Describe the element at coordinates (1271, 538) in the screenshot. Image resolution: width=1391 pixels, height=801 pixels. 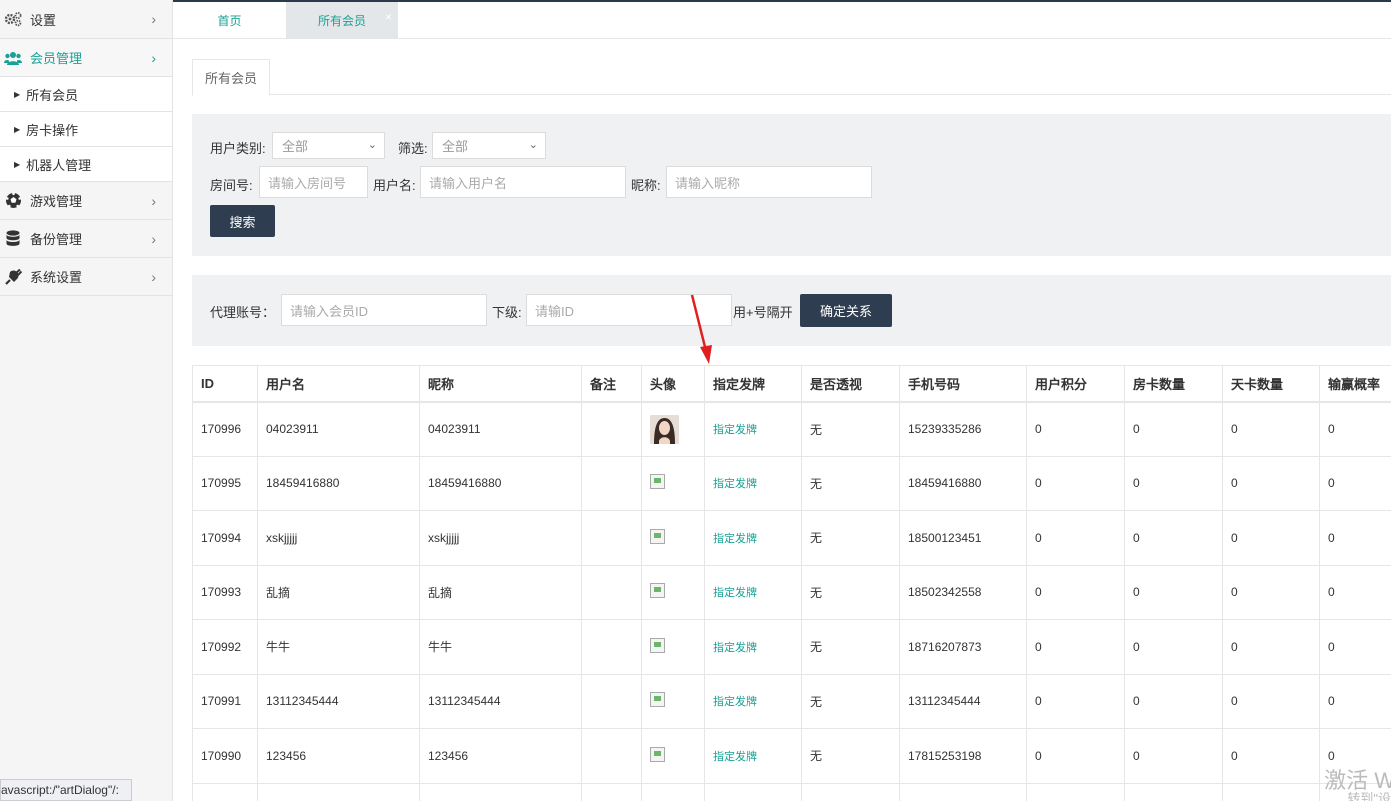
I see `cell-day-cards: 0` at that location.